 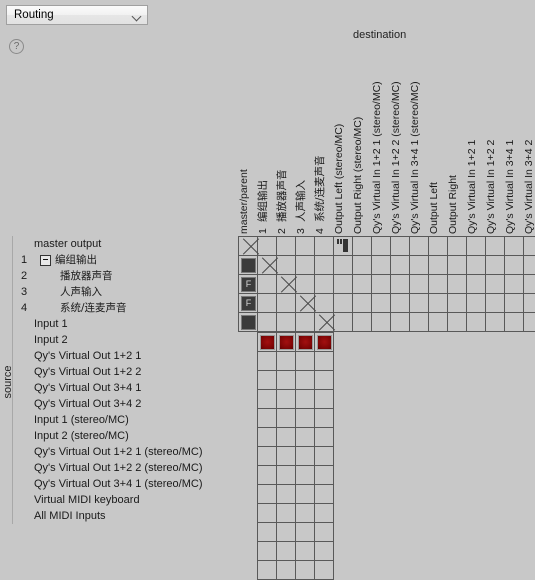 I want to click on matrix-cell-r5-c4, so click(x=324, y=342).